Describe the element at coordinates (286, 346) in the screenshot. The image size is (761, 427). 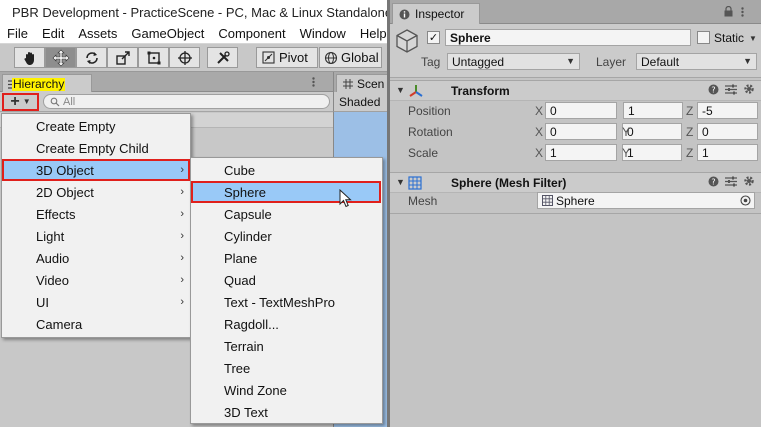
I see `submenu-item-terrain: Terrain` at that location.